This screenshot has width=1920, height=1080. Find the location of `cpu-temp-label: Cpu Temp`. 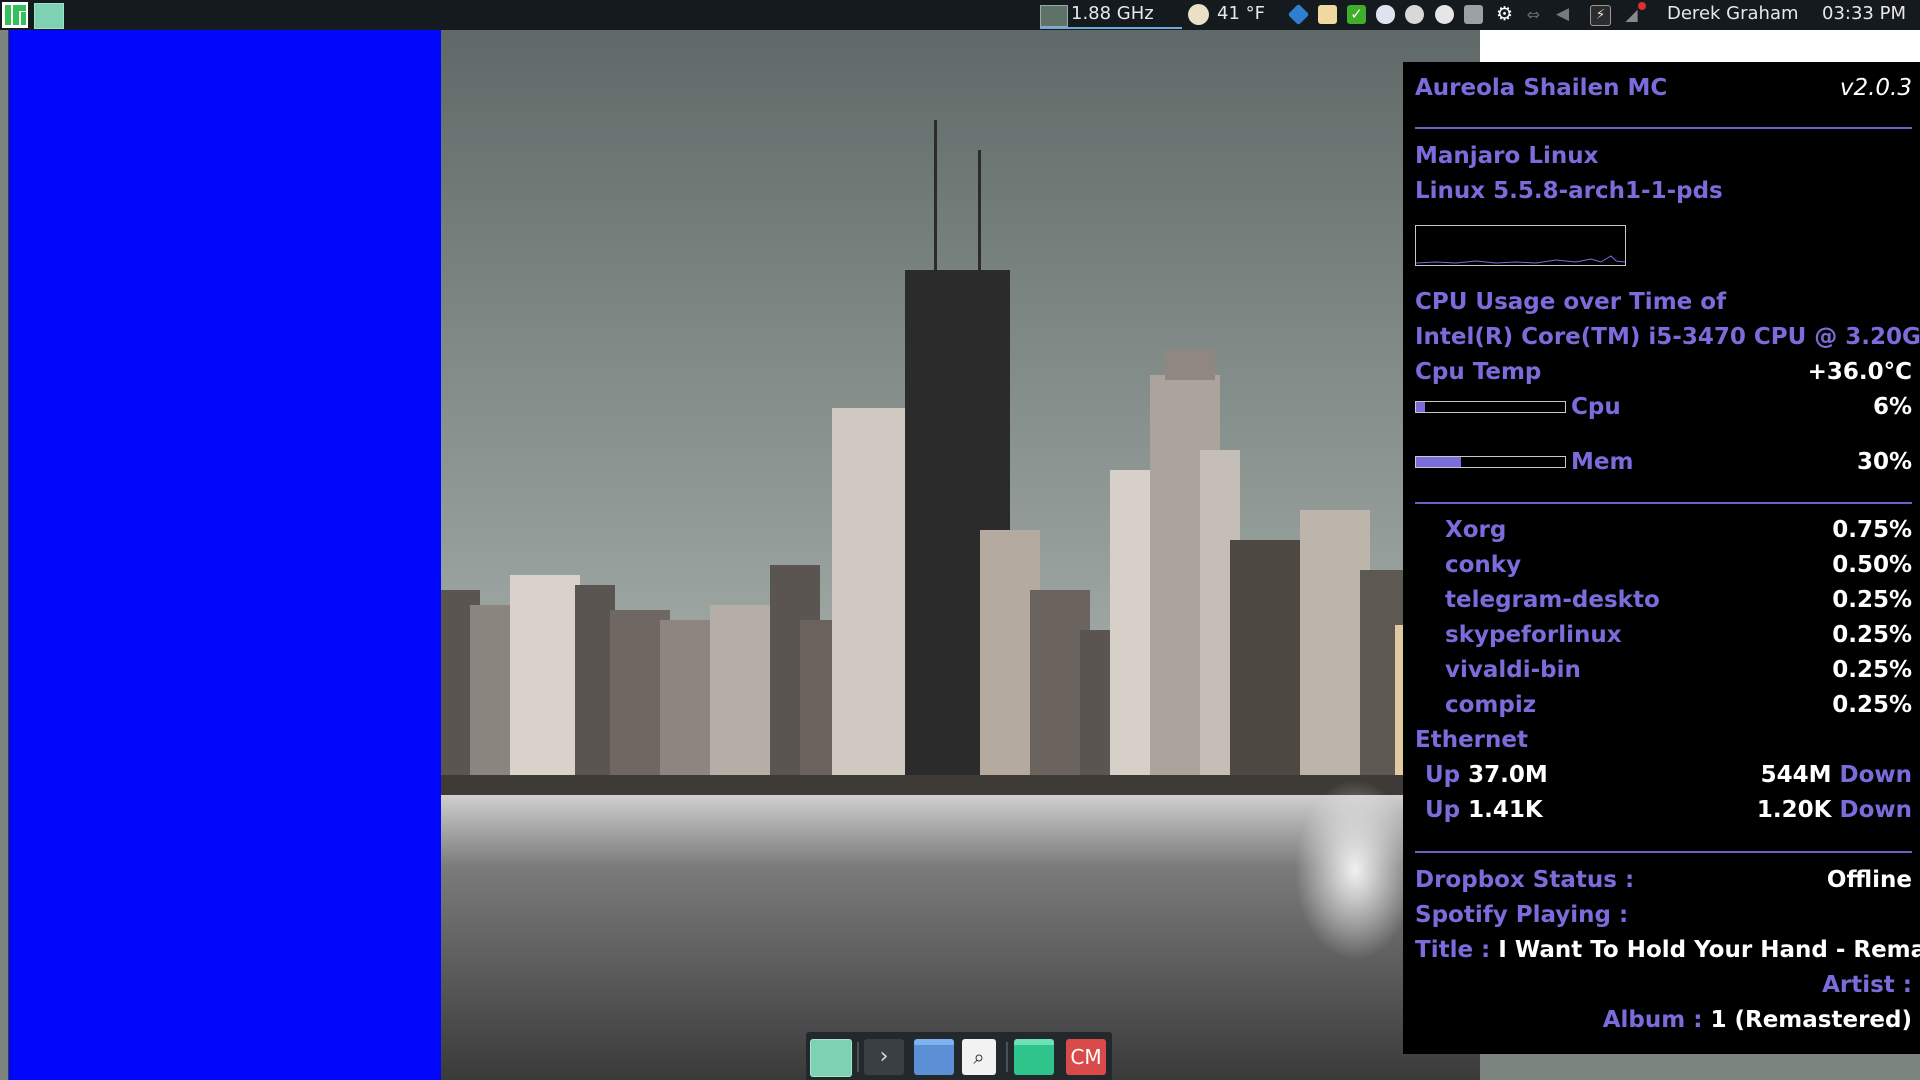

cpu-temp-label: Cpu Temp is located at coordinates (1478, 372).